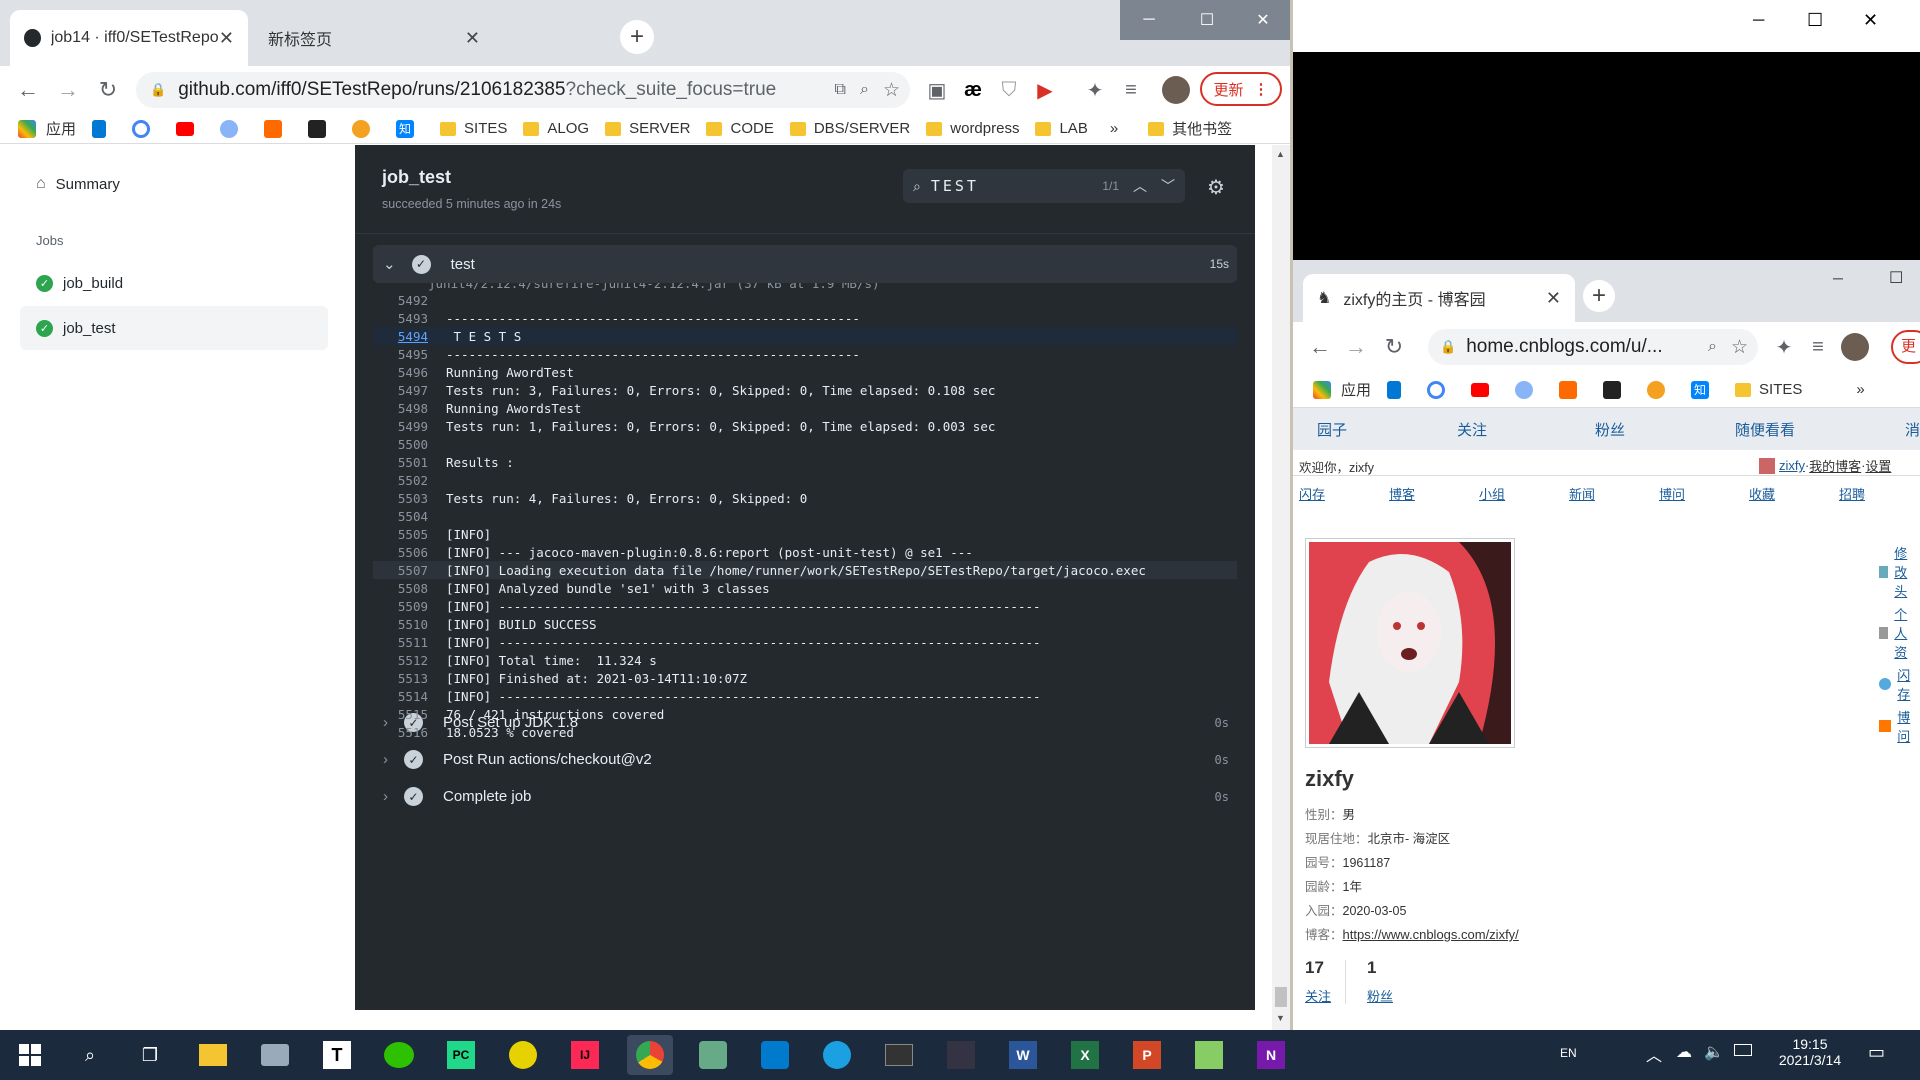  What do you see at coordinates (1852, 493) in the screenshot?
I see `sub-nav-item: 招聘` at bounding box center [1852, 493].